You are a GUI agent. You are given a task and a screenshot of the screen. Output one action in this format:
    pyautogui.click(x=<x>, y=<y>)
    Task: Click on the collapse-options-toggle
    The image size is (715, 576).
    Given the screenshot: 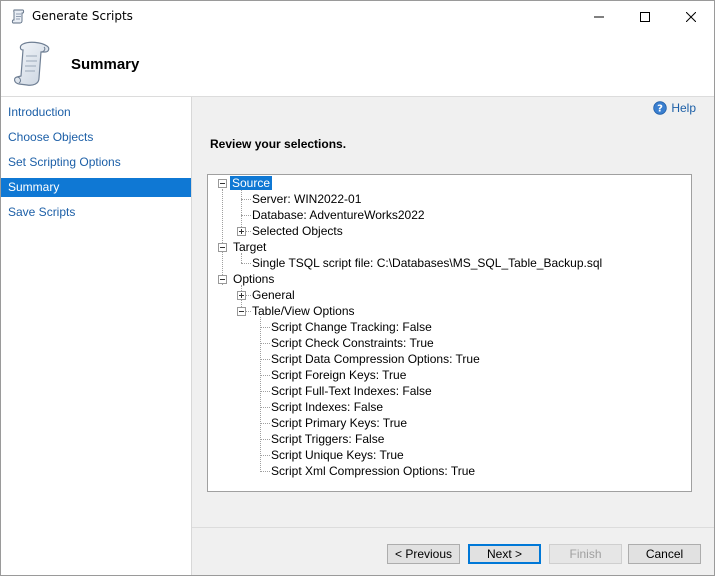 What is the action you would take?
    pyautogui.click(x=222, y=279)
    